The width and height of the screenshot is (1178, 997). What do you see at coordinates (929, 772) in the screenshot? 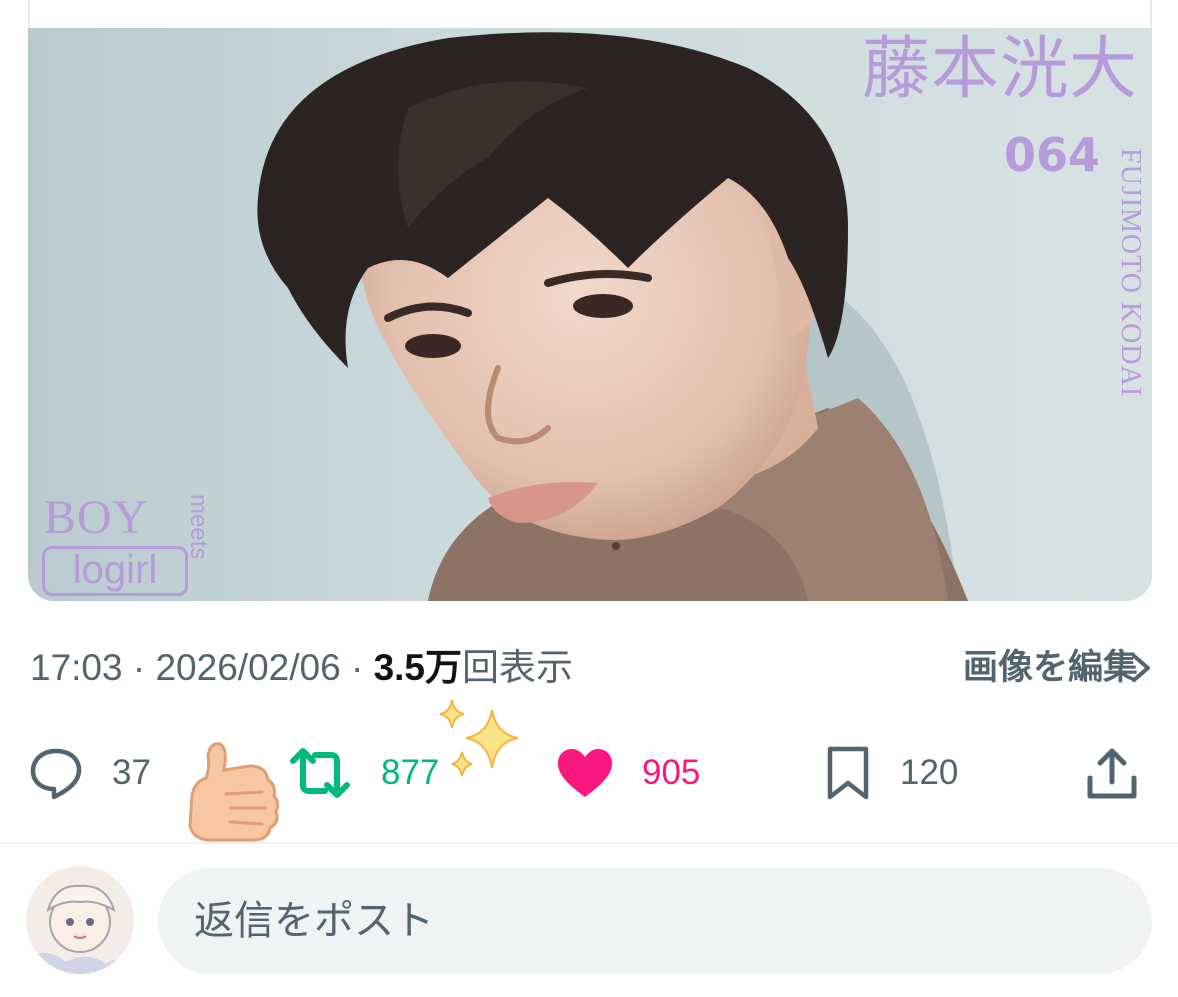
I see `bookmark-count: 120` at bounding box center [929, 772].